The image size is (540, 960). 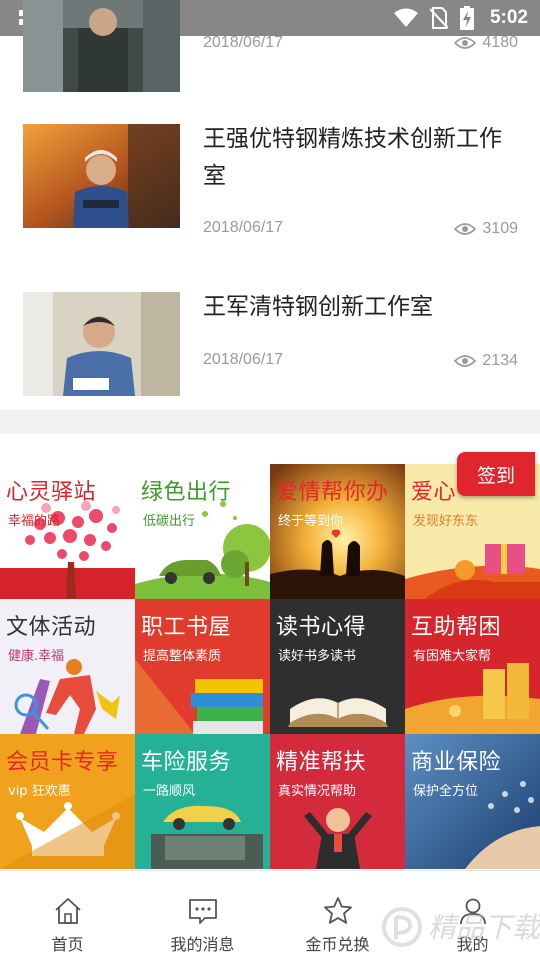 What do you see at coordinates (500, 360) in the screenshot?
I see `view-count-value: 2134` at bounding box center [500, 360].